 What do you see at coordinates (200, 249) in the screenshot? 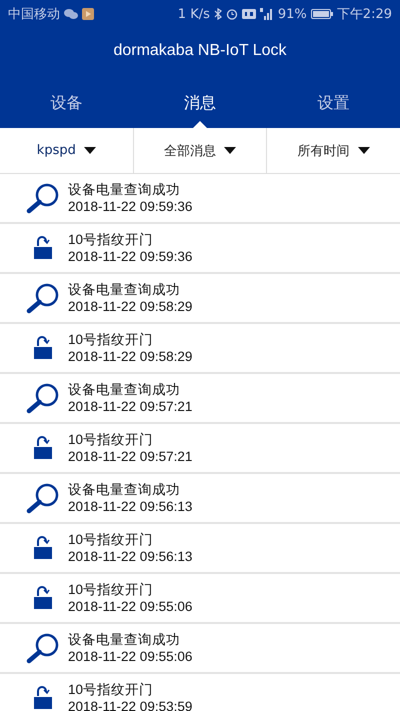
I see `message-row: 10号指纹开门 2018-11-22 09:59:36` at bounding box center [200, 249].